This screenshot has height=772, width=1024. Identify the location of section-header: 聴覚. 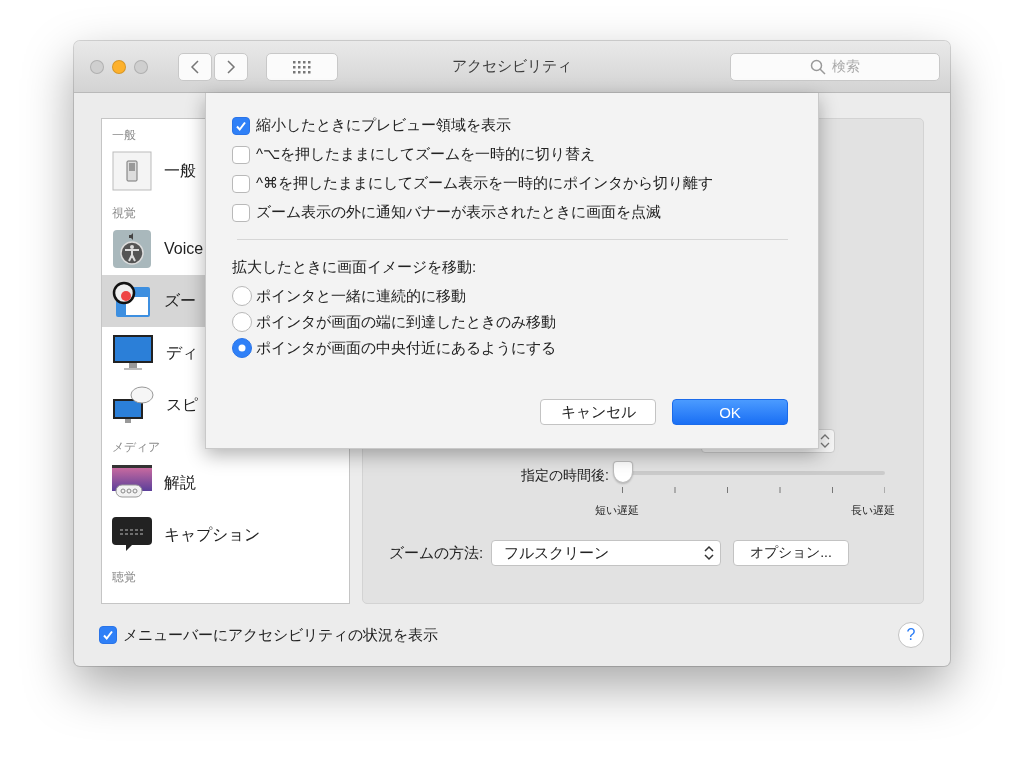
(124, 577).